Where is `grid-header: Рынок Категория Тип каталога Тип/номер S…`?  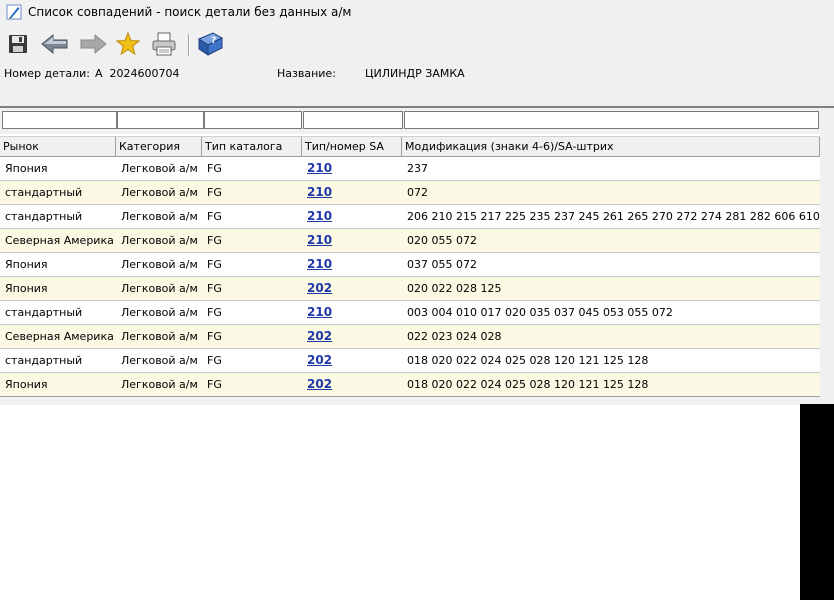
grid-header: Рынок Категория Тип каталога Тип/номер S… is located at coordinates (410, 146).